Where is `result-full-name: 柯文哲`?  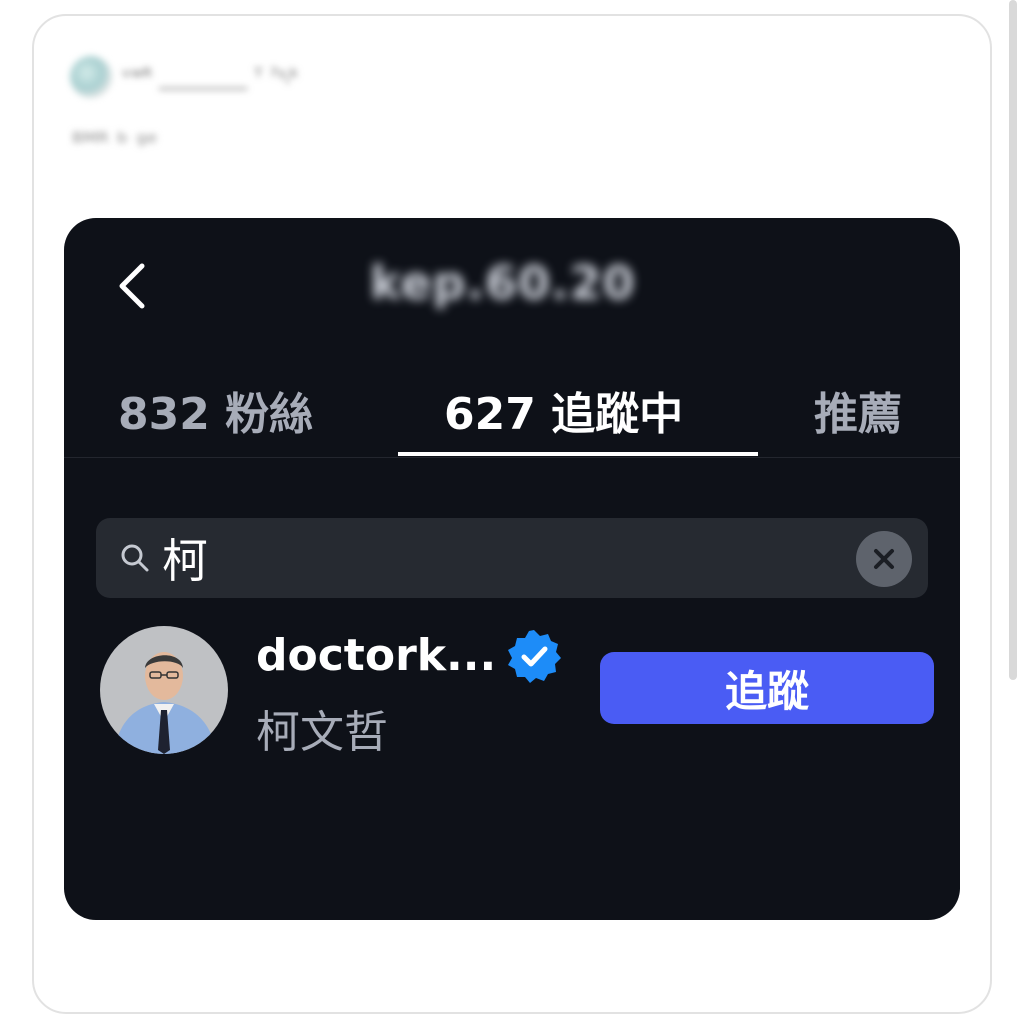
result-full-name: 柯文哲 is located at coordinates (322, 732).